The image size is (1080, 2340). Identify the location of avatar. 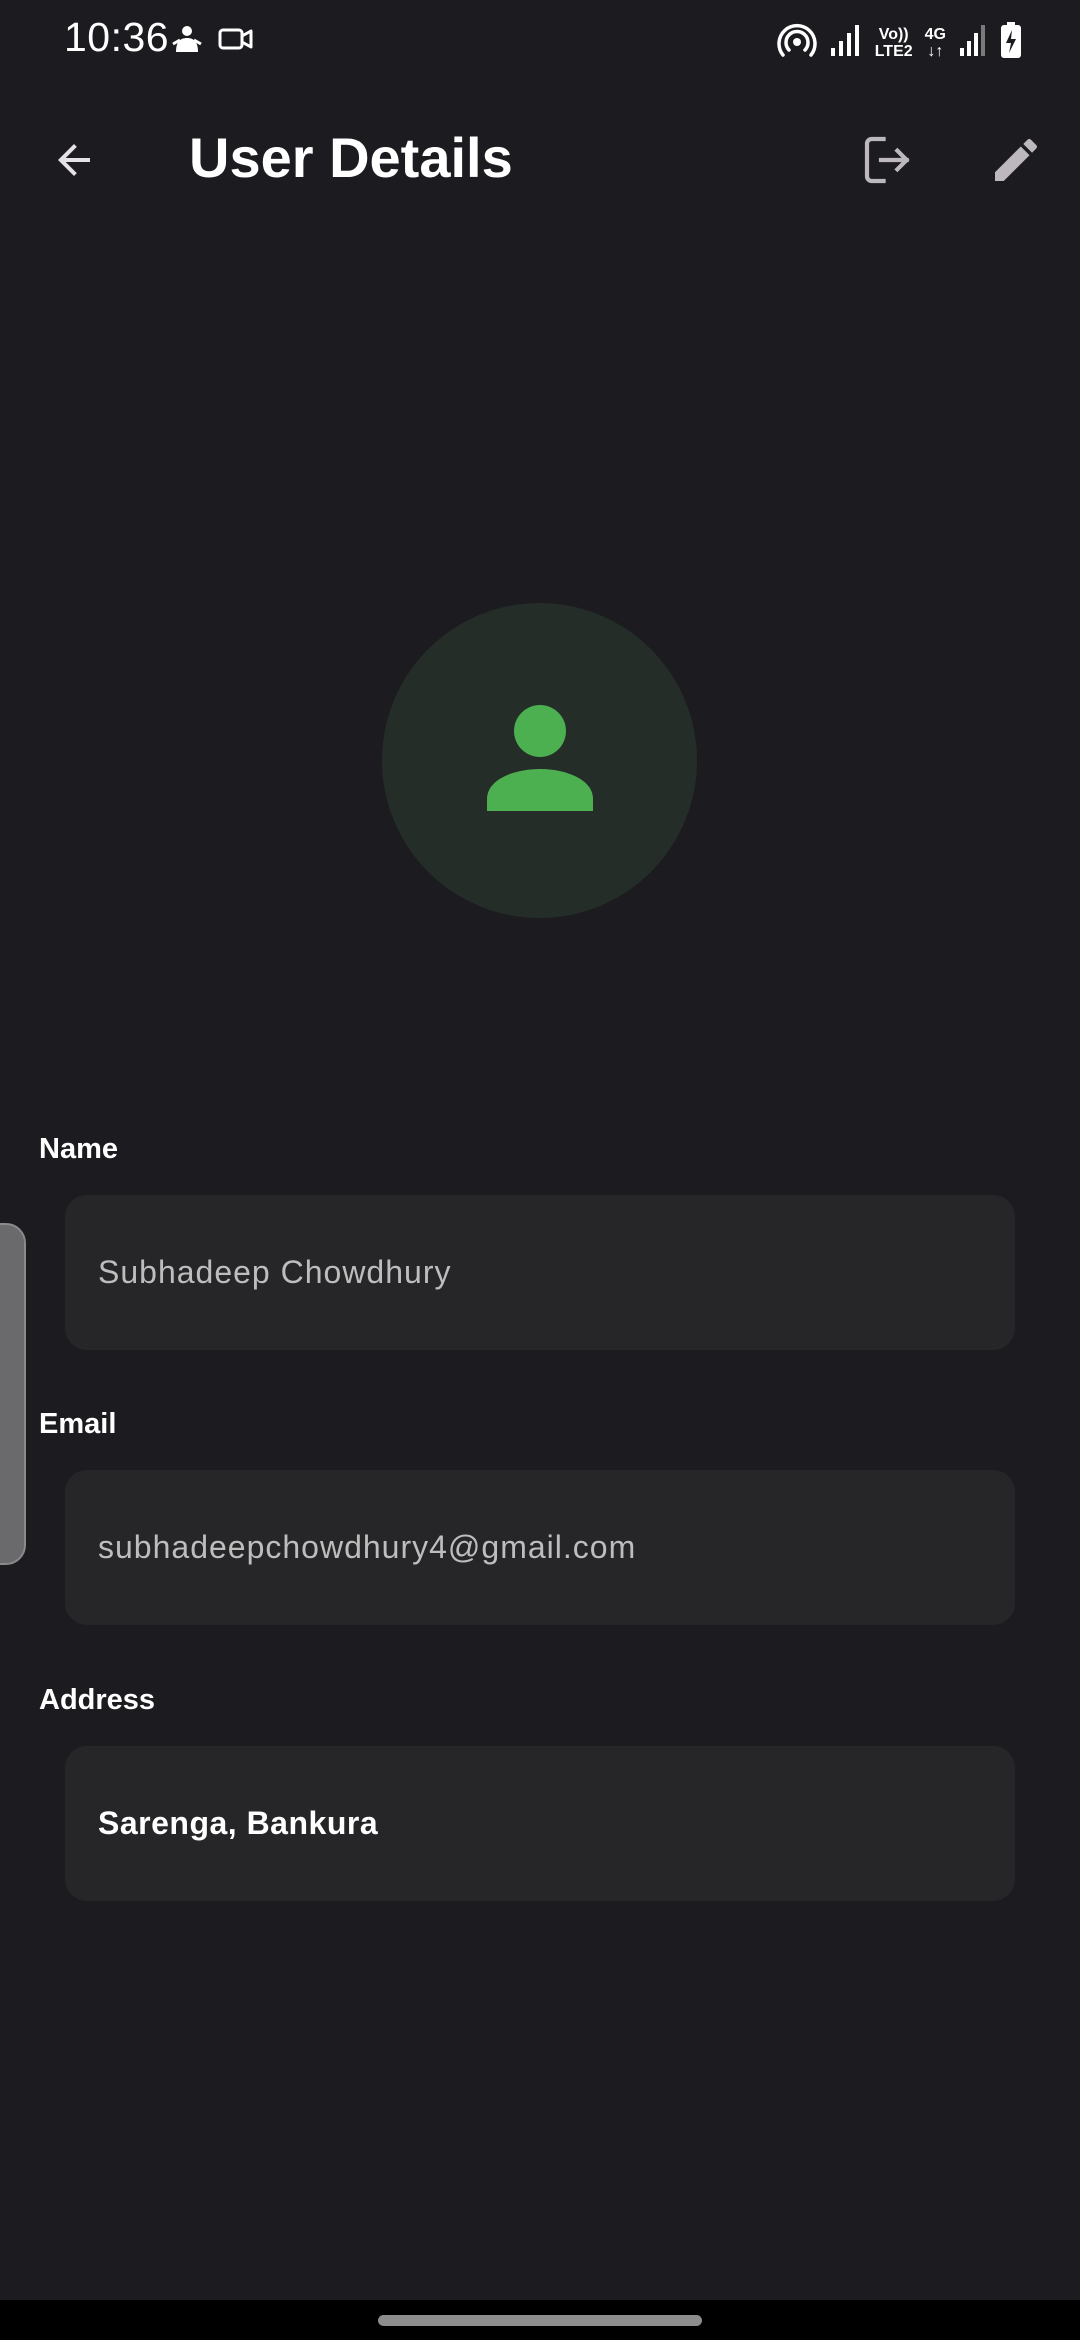
(539, 760).